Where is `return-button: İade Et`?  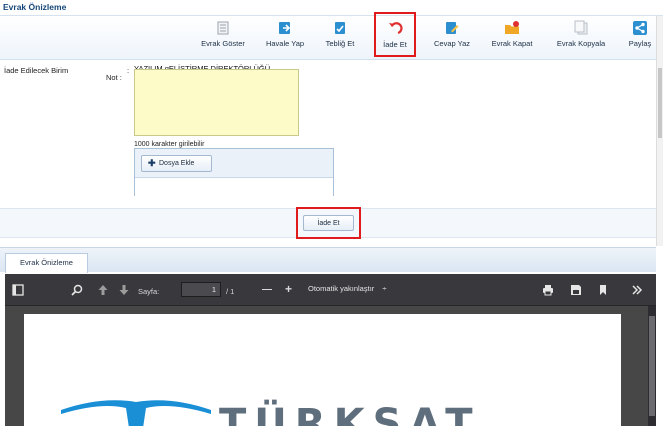 return-button: İade Et is located at coordinates (328, 223).